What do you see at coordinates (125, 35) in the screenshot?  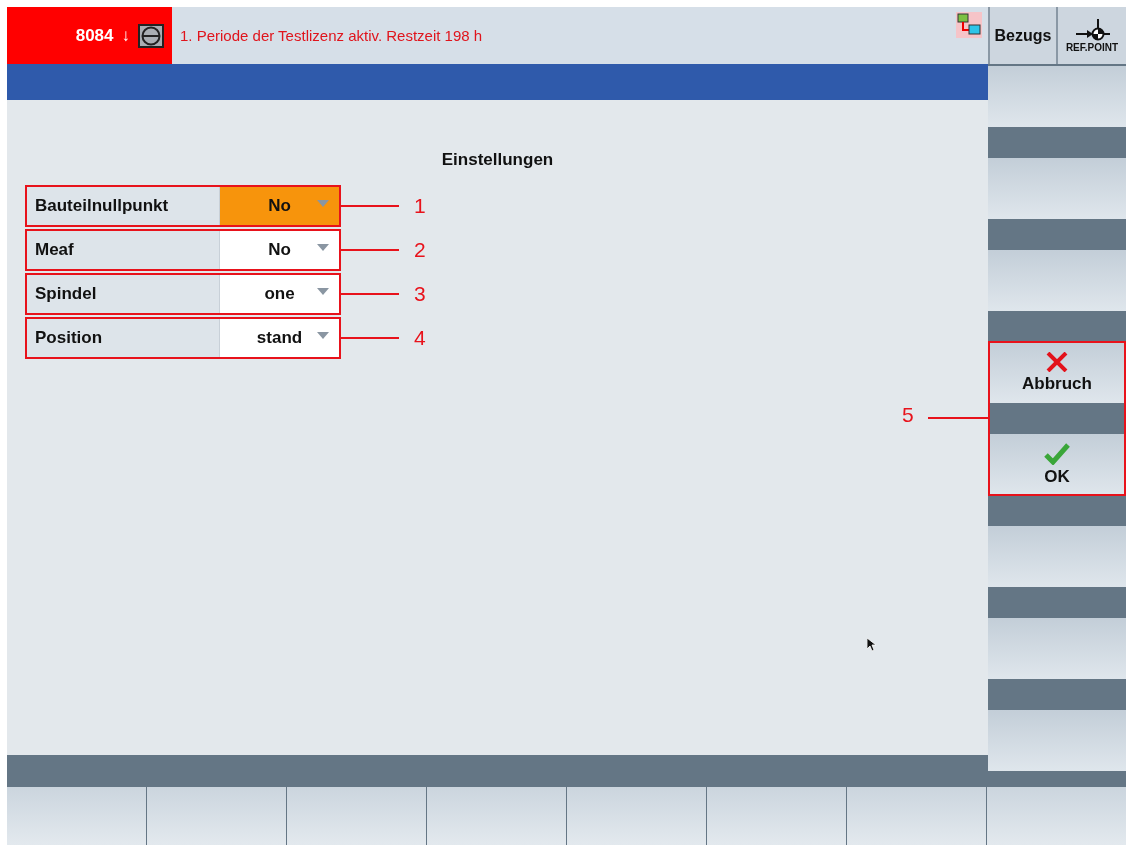 I see `alarm-arrow: ↓` at bounding box center [125, 35].